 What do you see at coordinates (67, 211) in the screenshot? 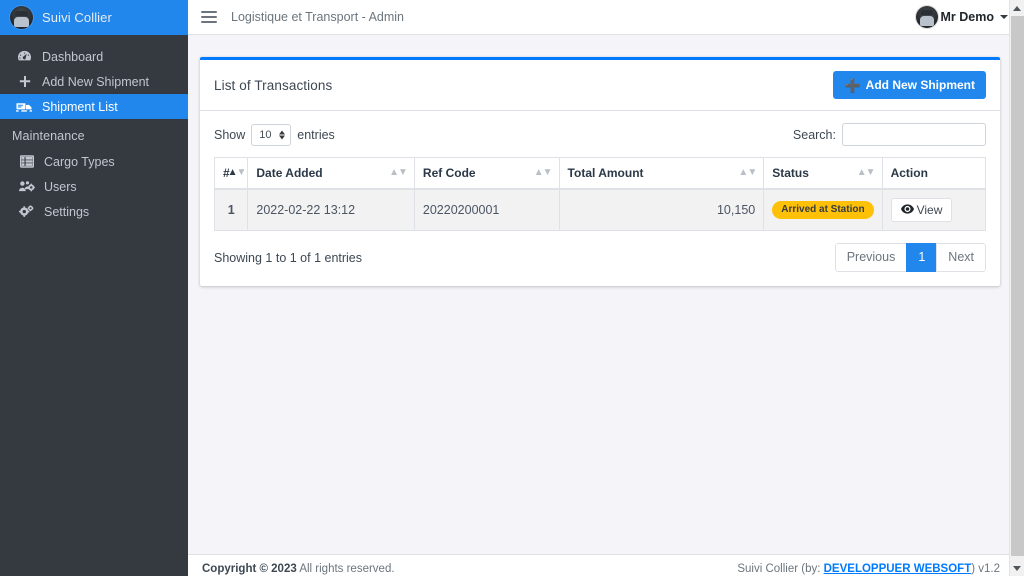
I see `sidebar-item-label: Settings` at bounding box center [67, 211].